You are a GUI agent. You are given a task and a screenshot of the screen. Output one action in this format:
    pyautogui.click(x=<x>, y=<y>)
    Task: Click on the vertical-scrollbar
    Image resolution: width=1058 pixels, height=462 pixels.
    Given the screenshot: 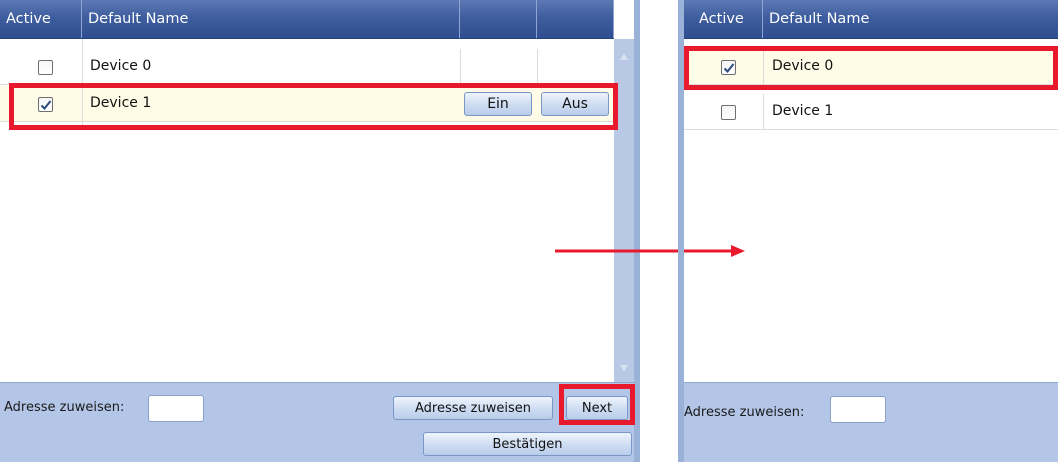 What is the action you would take?
    pyautogui.click(x=624, y=210)
    